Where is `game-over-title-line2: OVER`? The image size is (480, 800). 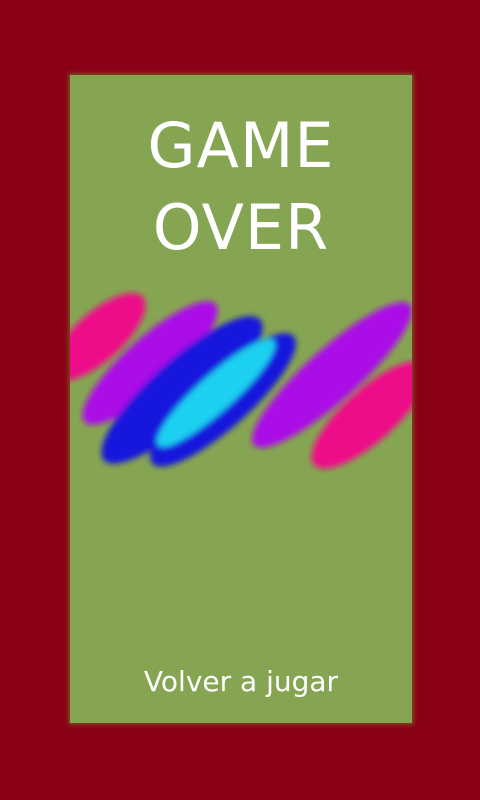 game-over-title-line2: OVER is located at coordinates (241, 227).